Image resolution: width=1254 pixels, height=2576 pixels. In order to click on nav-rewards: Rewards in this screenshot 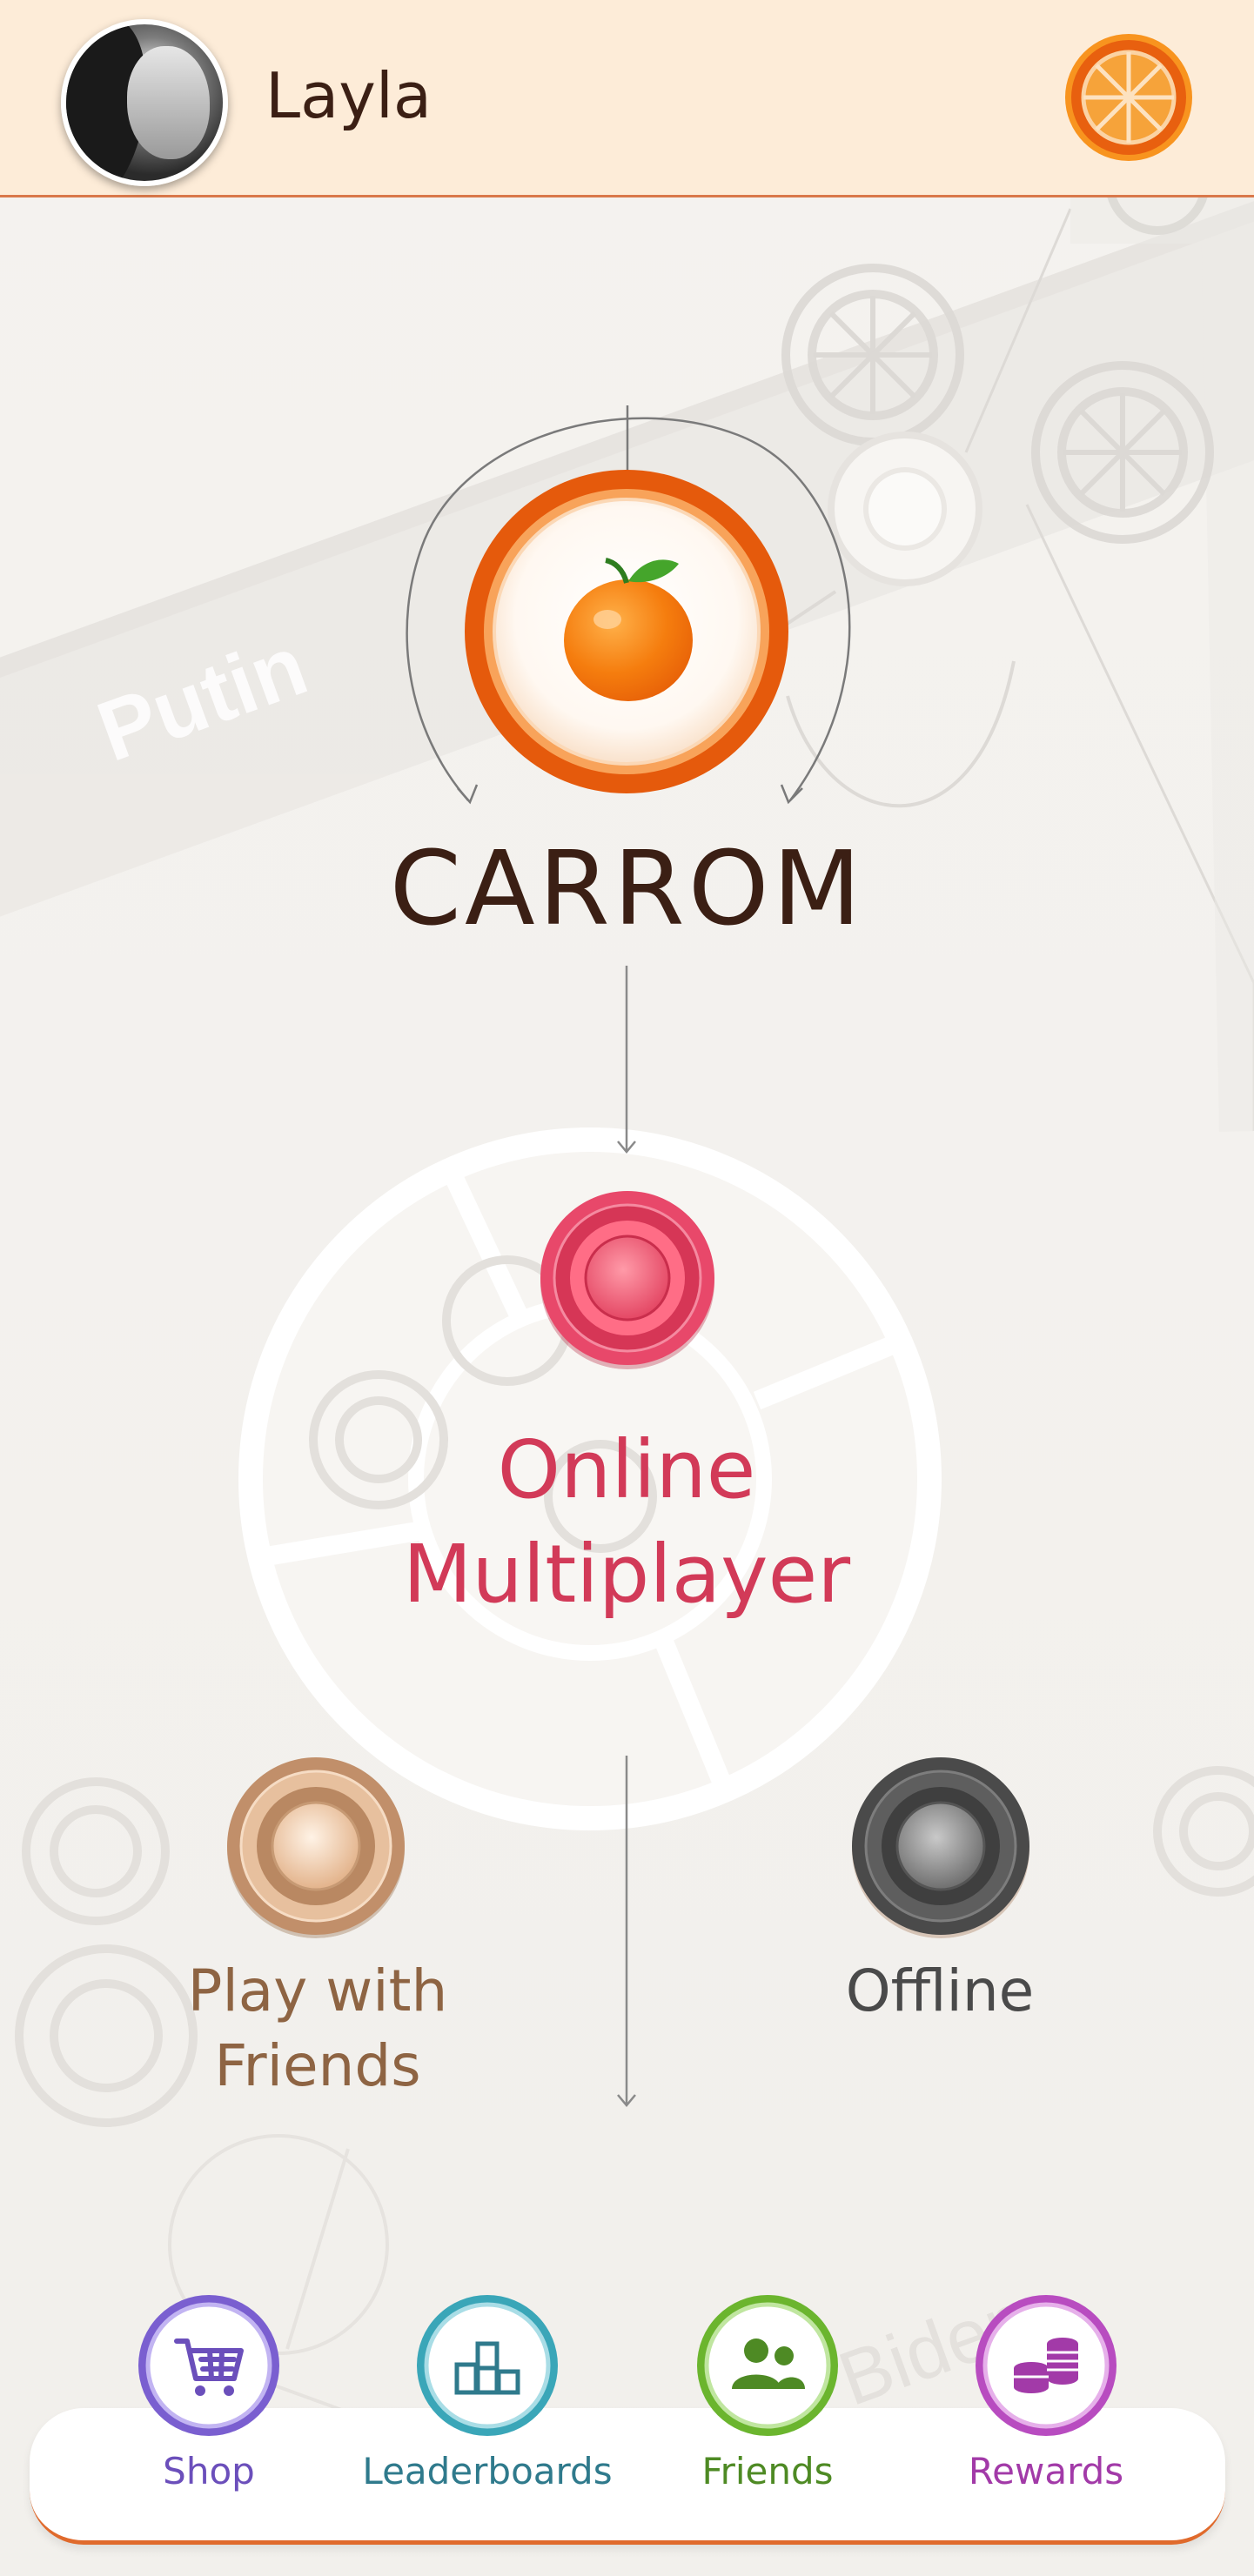, I will do `click(1046, 2391)`.